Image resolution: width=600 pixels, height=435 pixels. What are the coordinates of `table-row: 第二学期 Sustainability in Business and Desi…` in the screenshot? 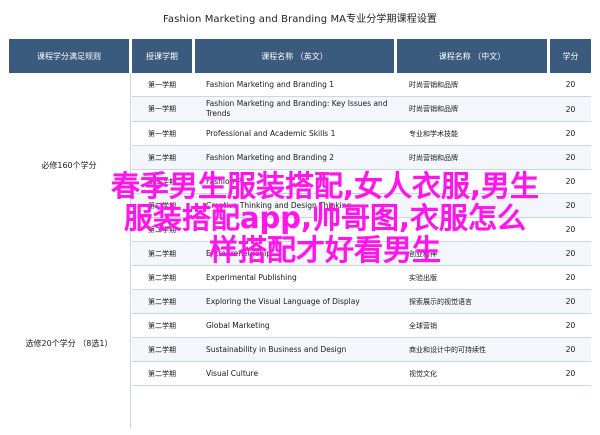 It's located at (361, 350).